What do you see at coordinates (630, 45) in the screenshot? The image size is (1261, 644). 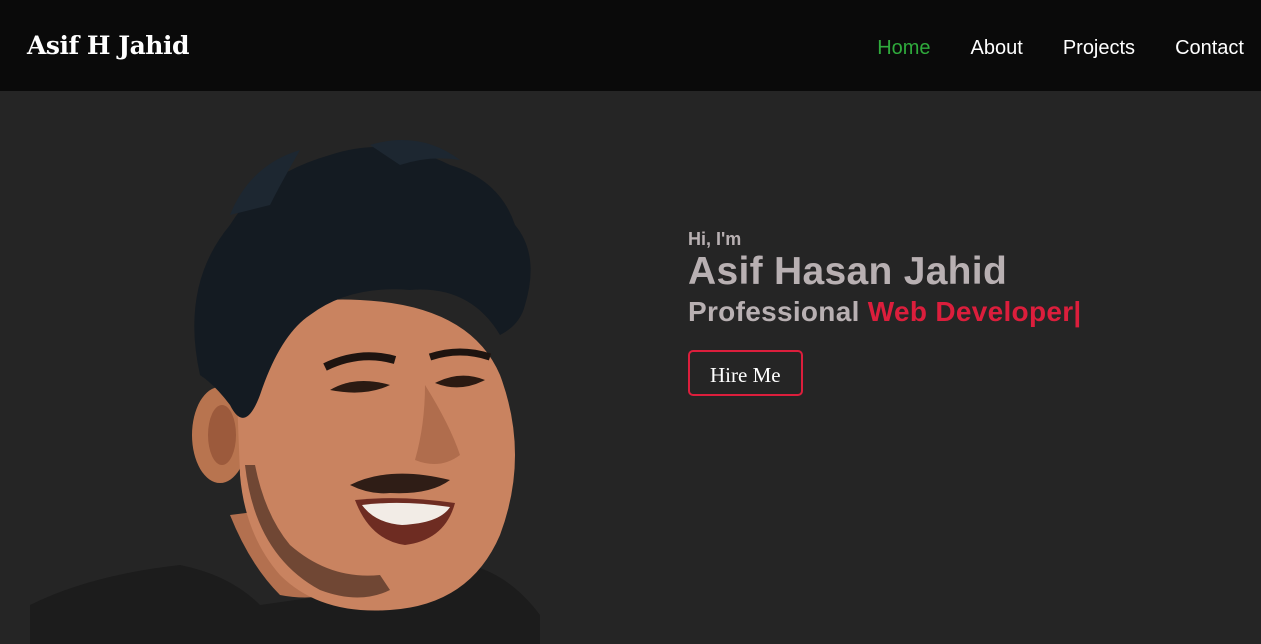 I see `top-navbar: Asif H Jahid Home About Projects Contact` at bounding box center [630, 45].